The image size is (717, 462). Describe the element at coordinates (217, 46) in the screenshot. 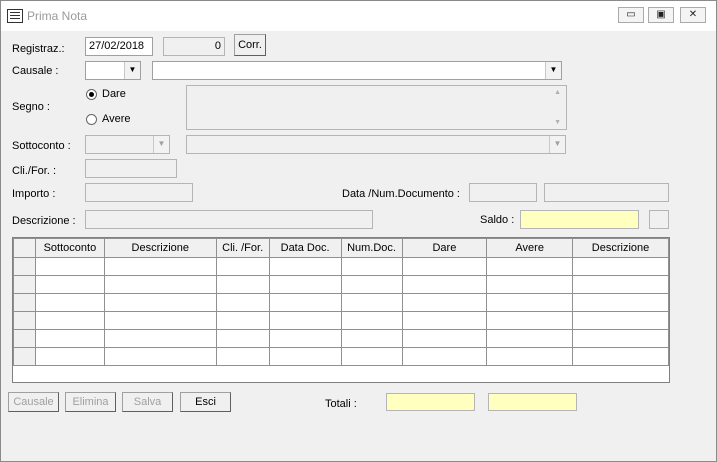

I see `registraz-number-value: 0` at that location.